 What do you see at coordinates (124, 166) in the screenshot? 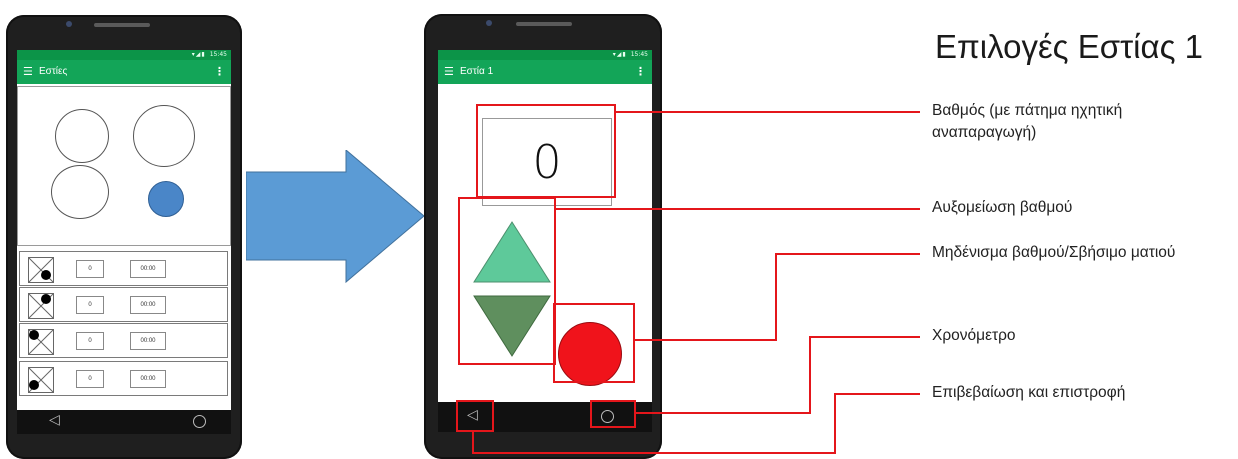
I see `eye-selection-panel` at bounding box center [124, 166].